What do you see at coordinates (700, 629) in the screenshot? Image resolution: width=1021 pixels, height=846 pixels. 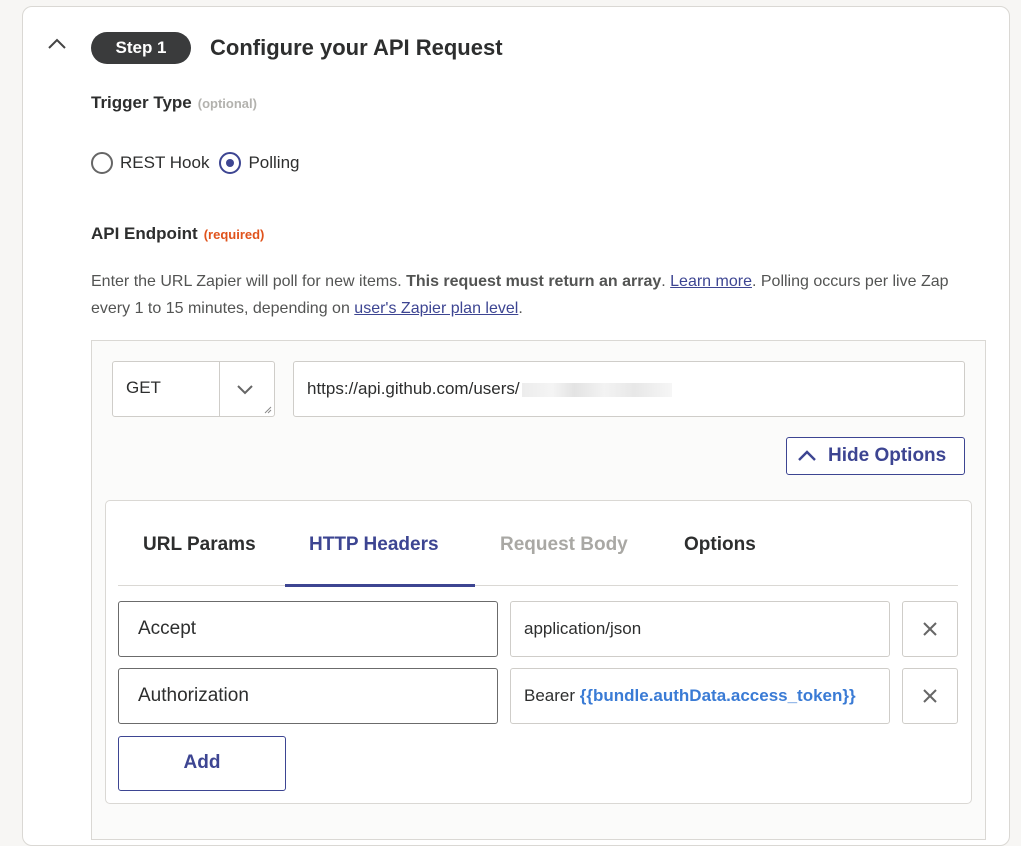 I see `header-value-input: application/json` at bounding box center [700, 629].